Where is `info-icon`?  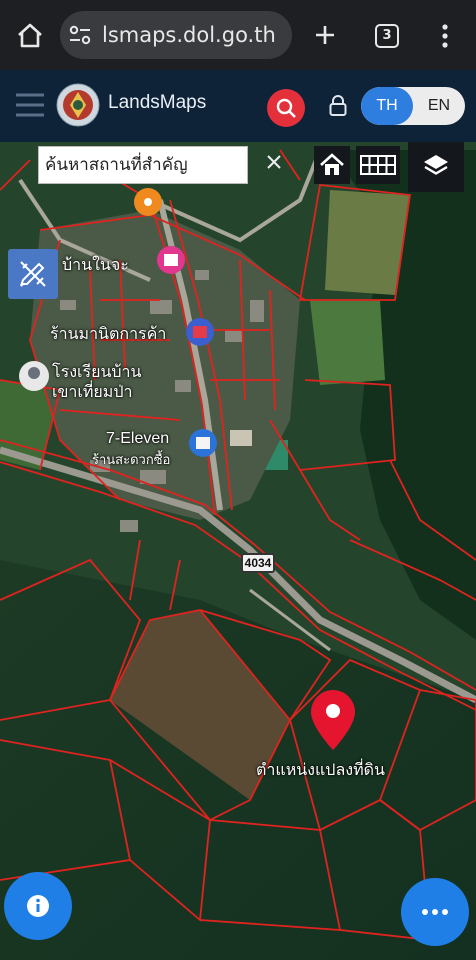 info-icon is located at coordinates (38, 906).